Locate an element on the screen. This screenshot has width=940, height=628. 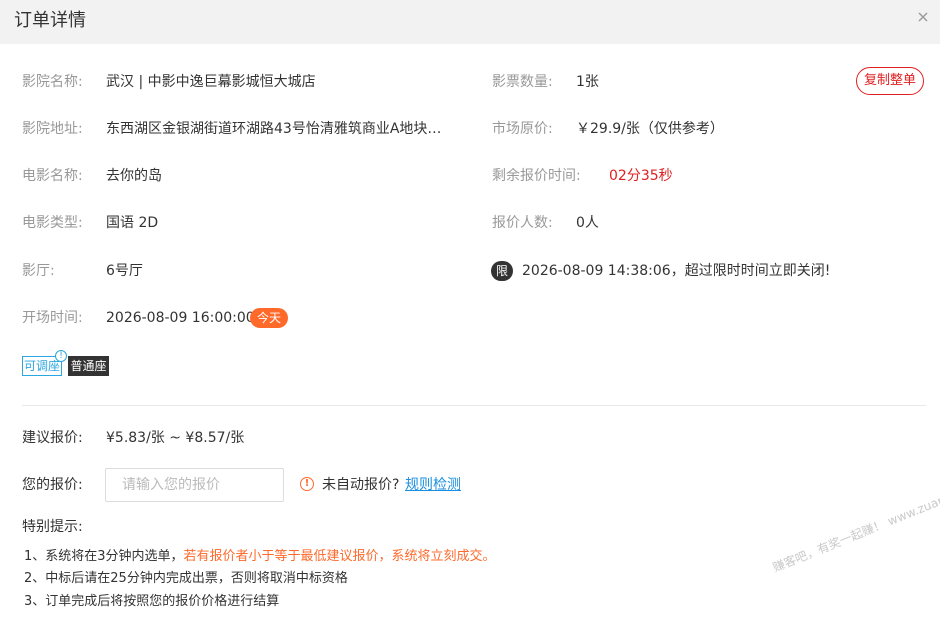
notice-item-1: 1、系统将在3分钟内选单，若有报价者小于等于最低建议报价，系统将立刻成交。 is located at coordinates (260, 557).